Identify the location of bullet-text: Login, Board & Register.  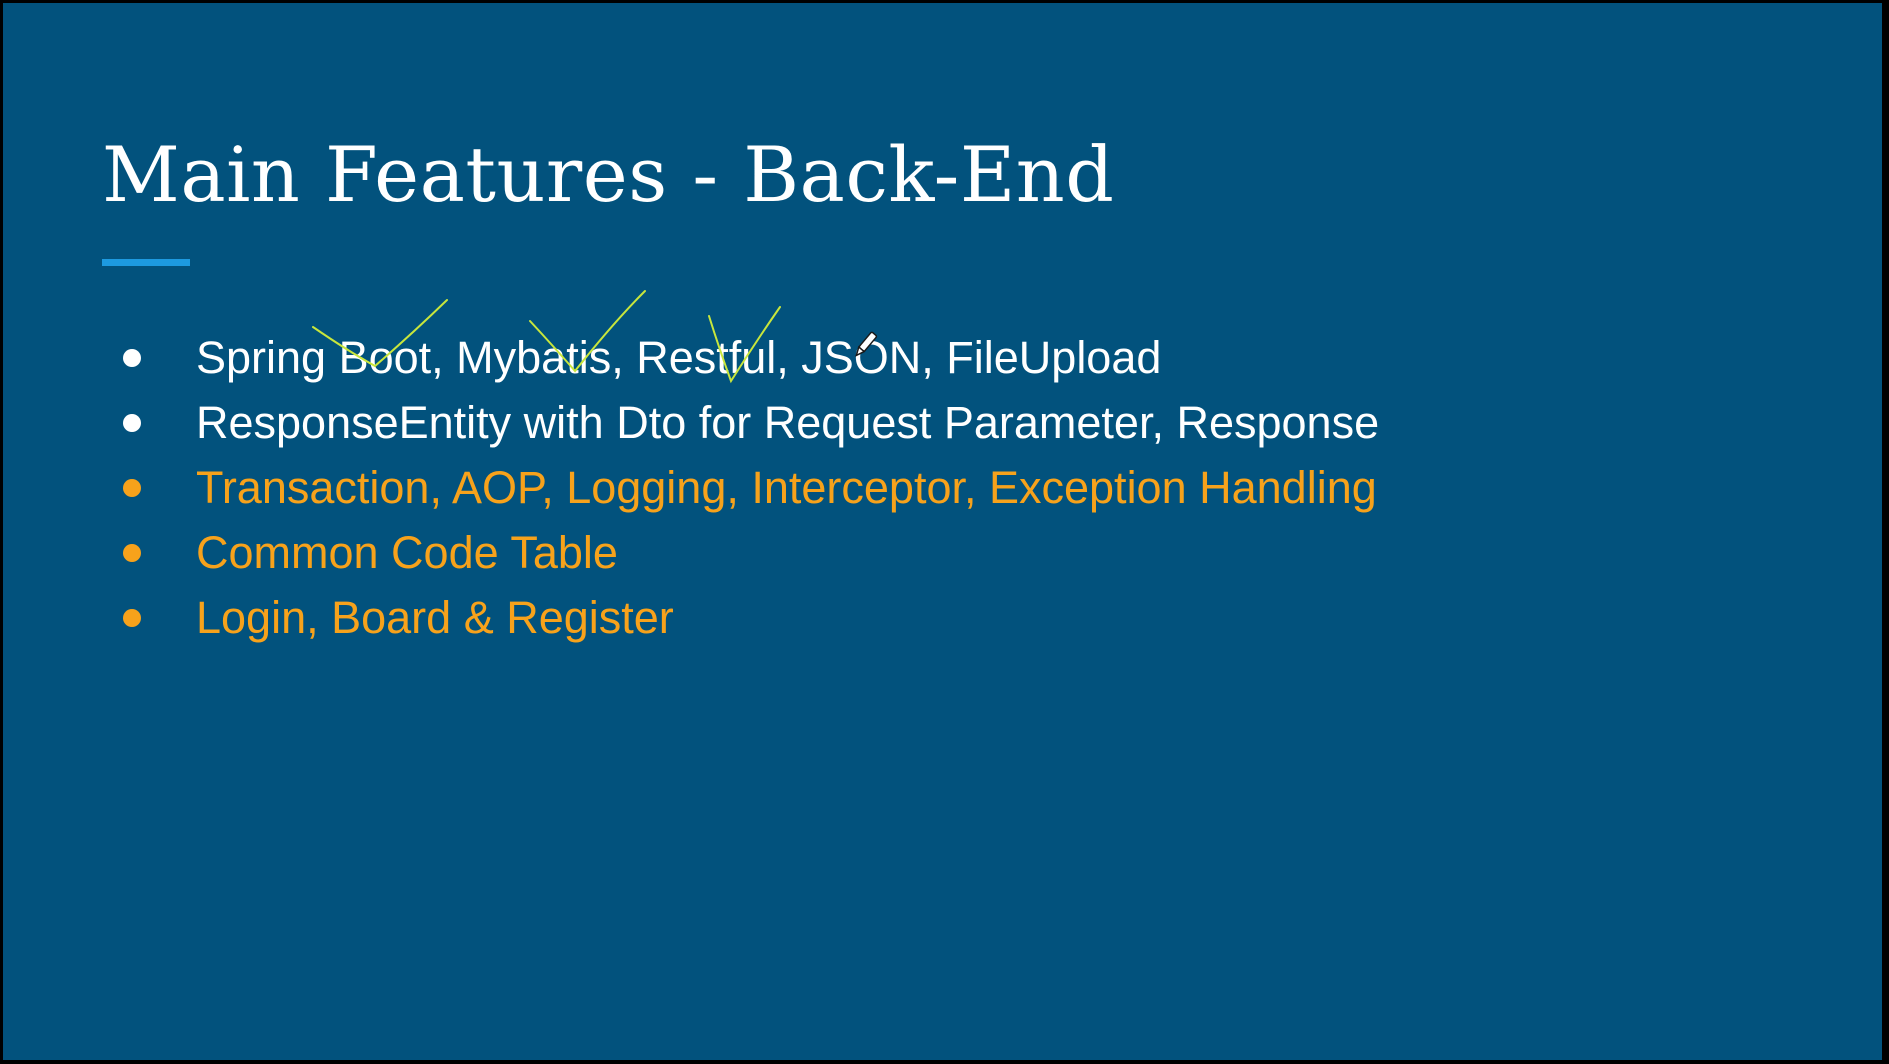
(435, 617).